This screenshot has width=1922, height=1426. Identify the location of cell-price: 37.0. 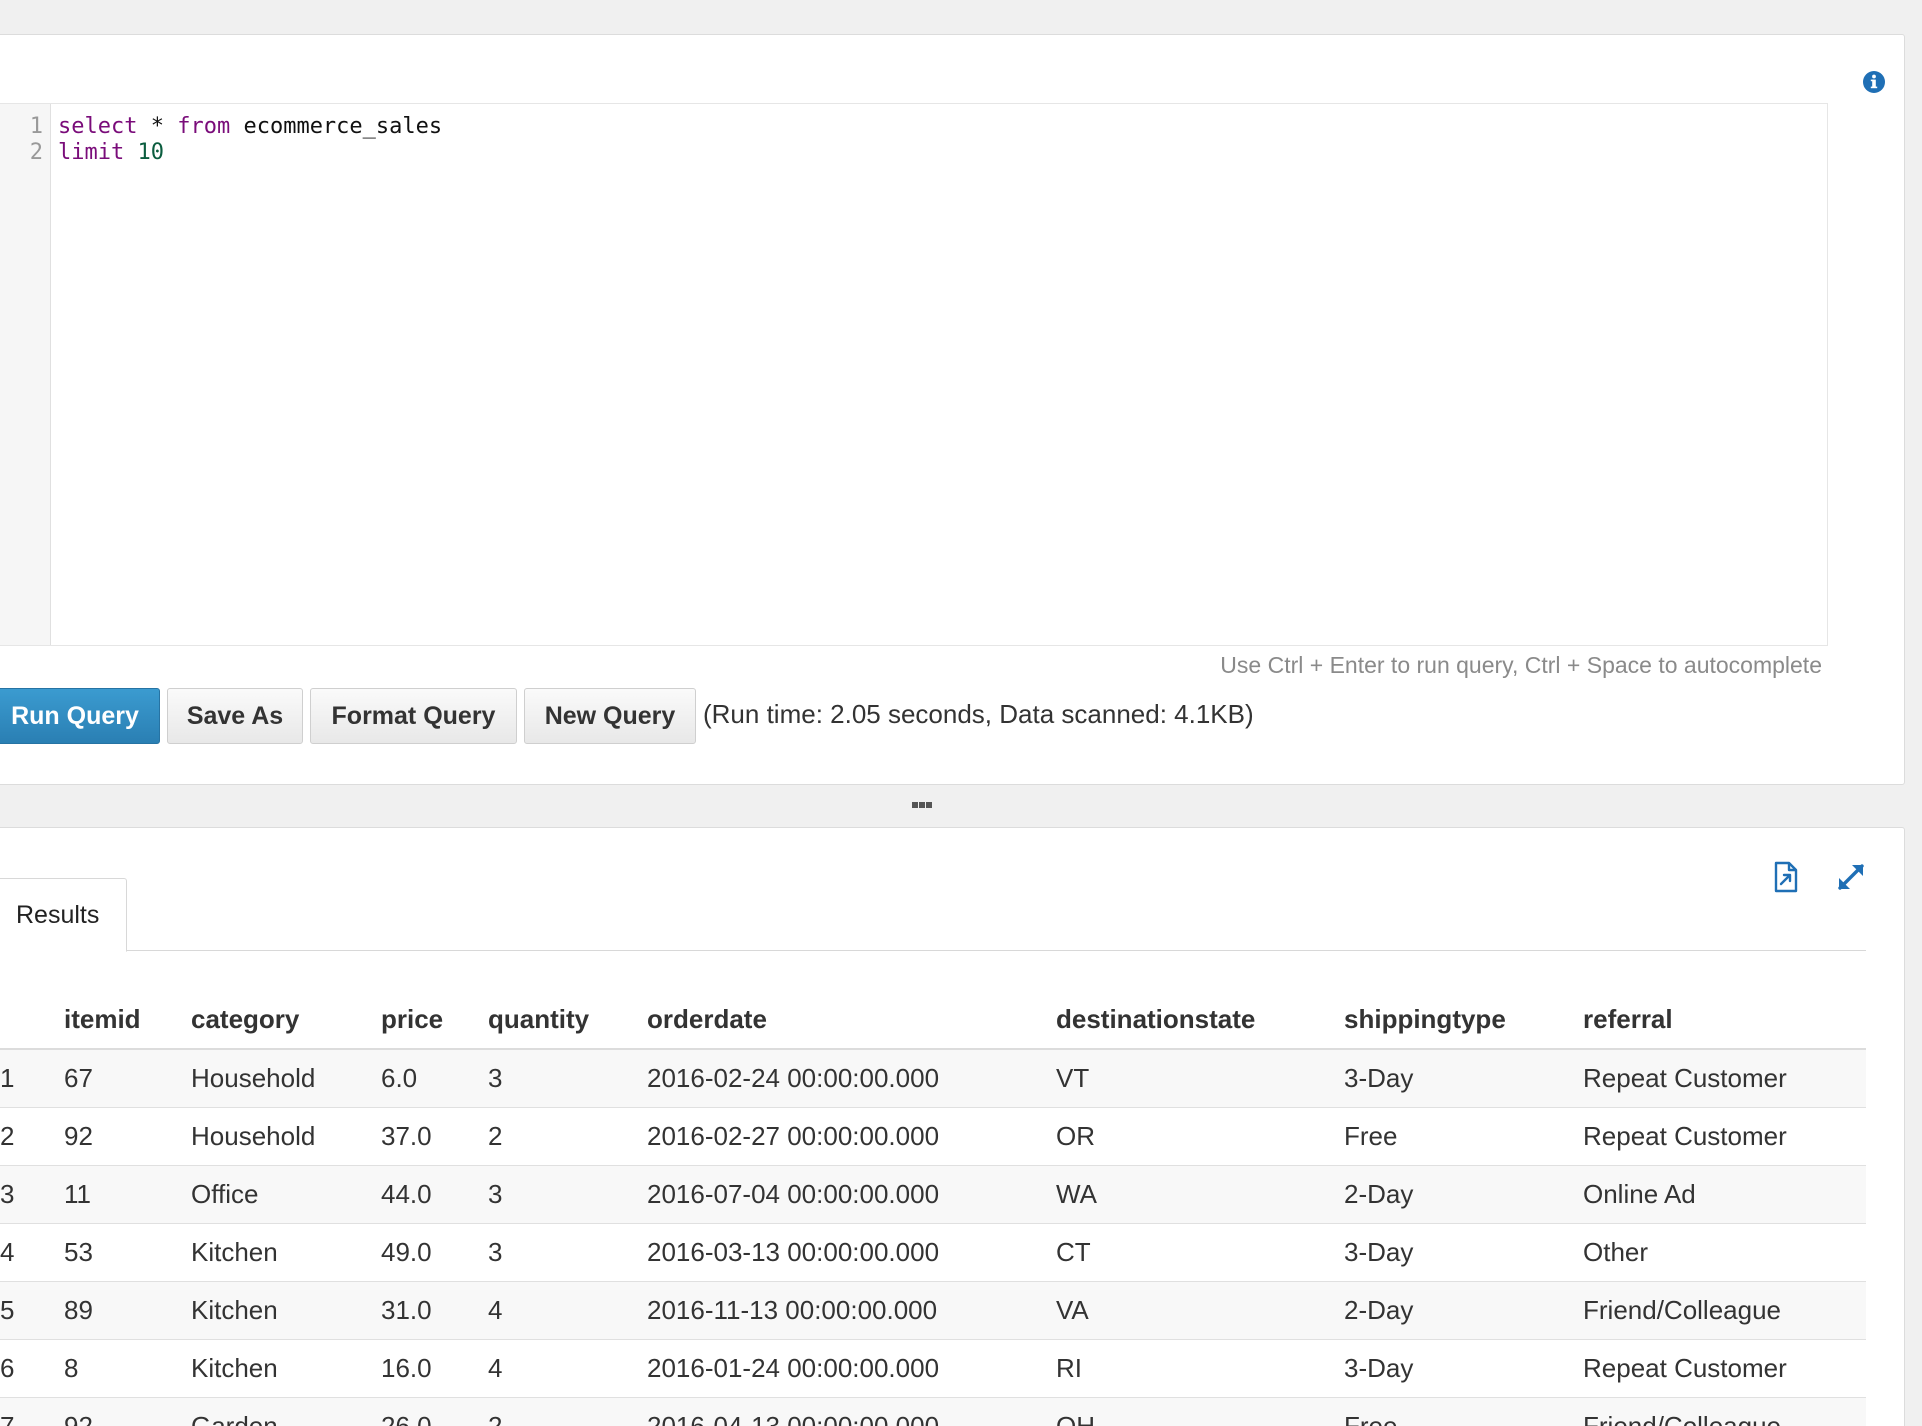
(434, 1136).